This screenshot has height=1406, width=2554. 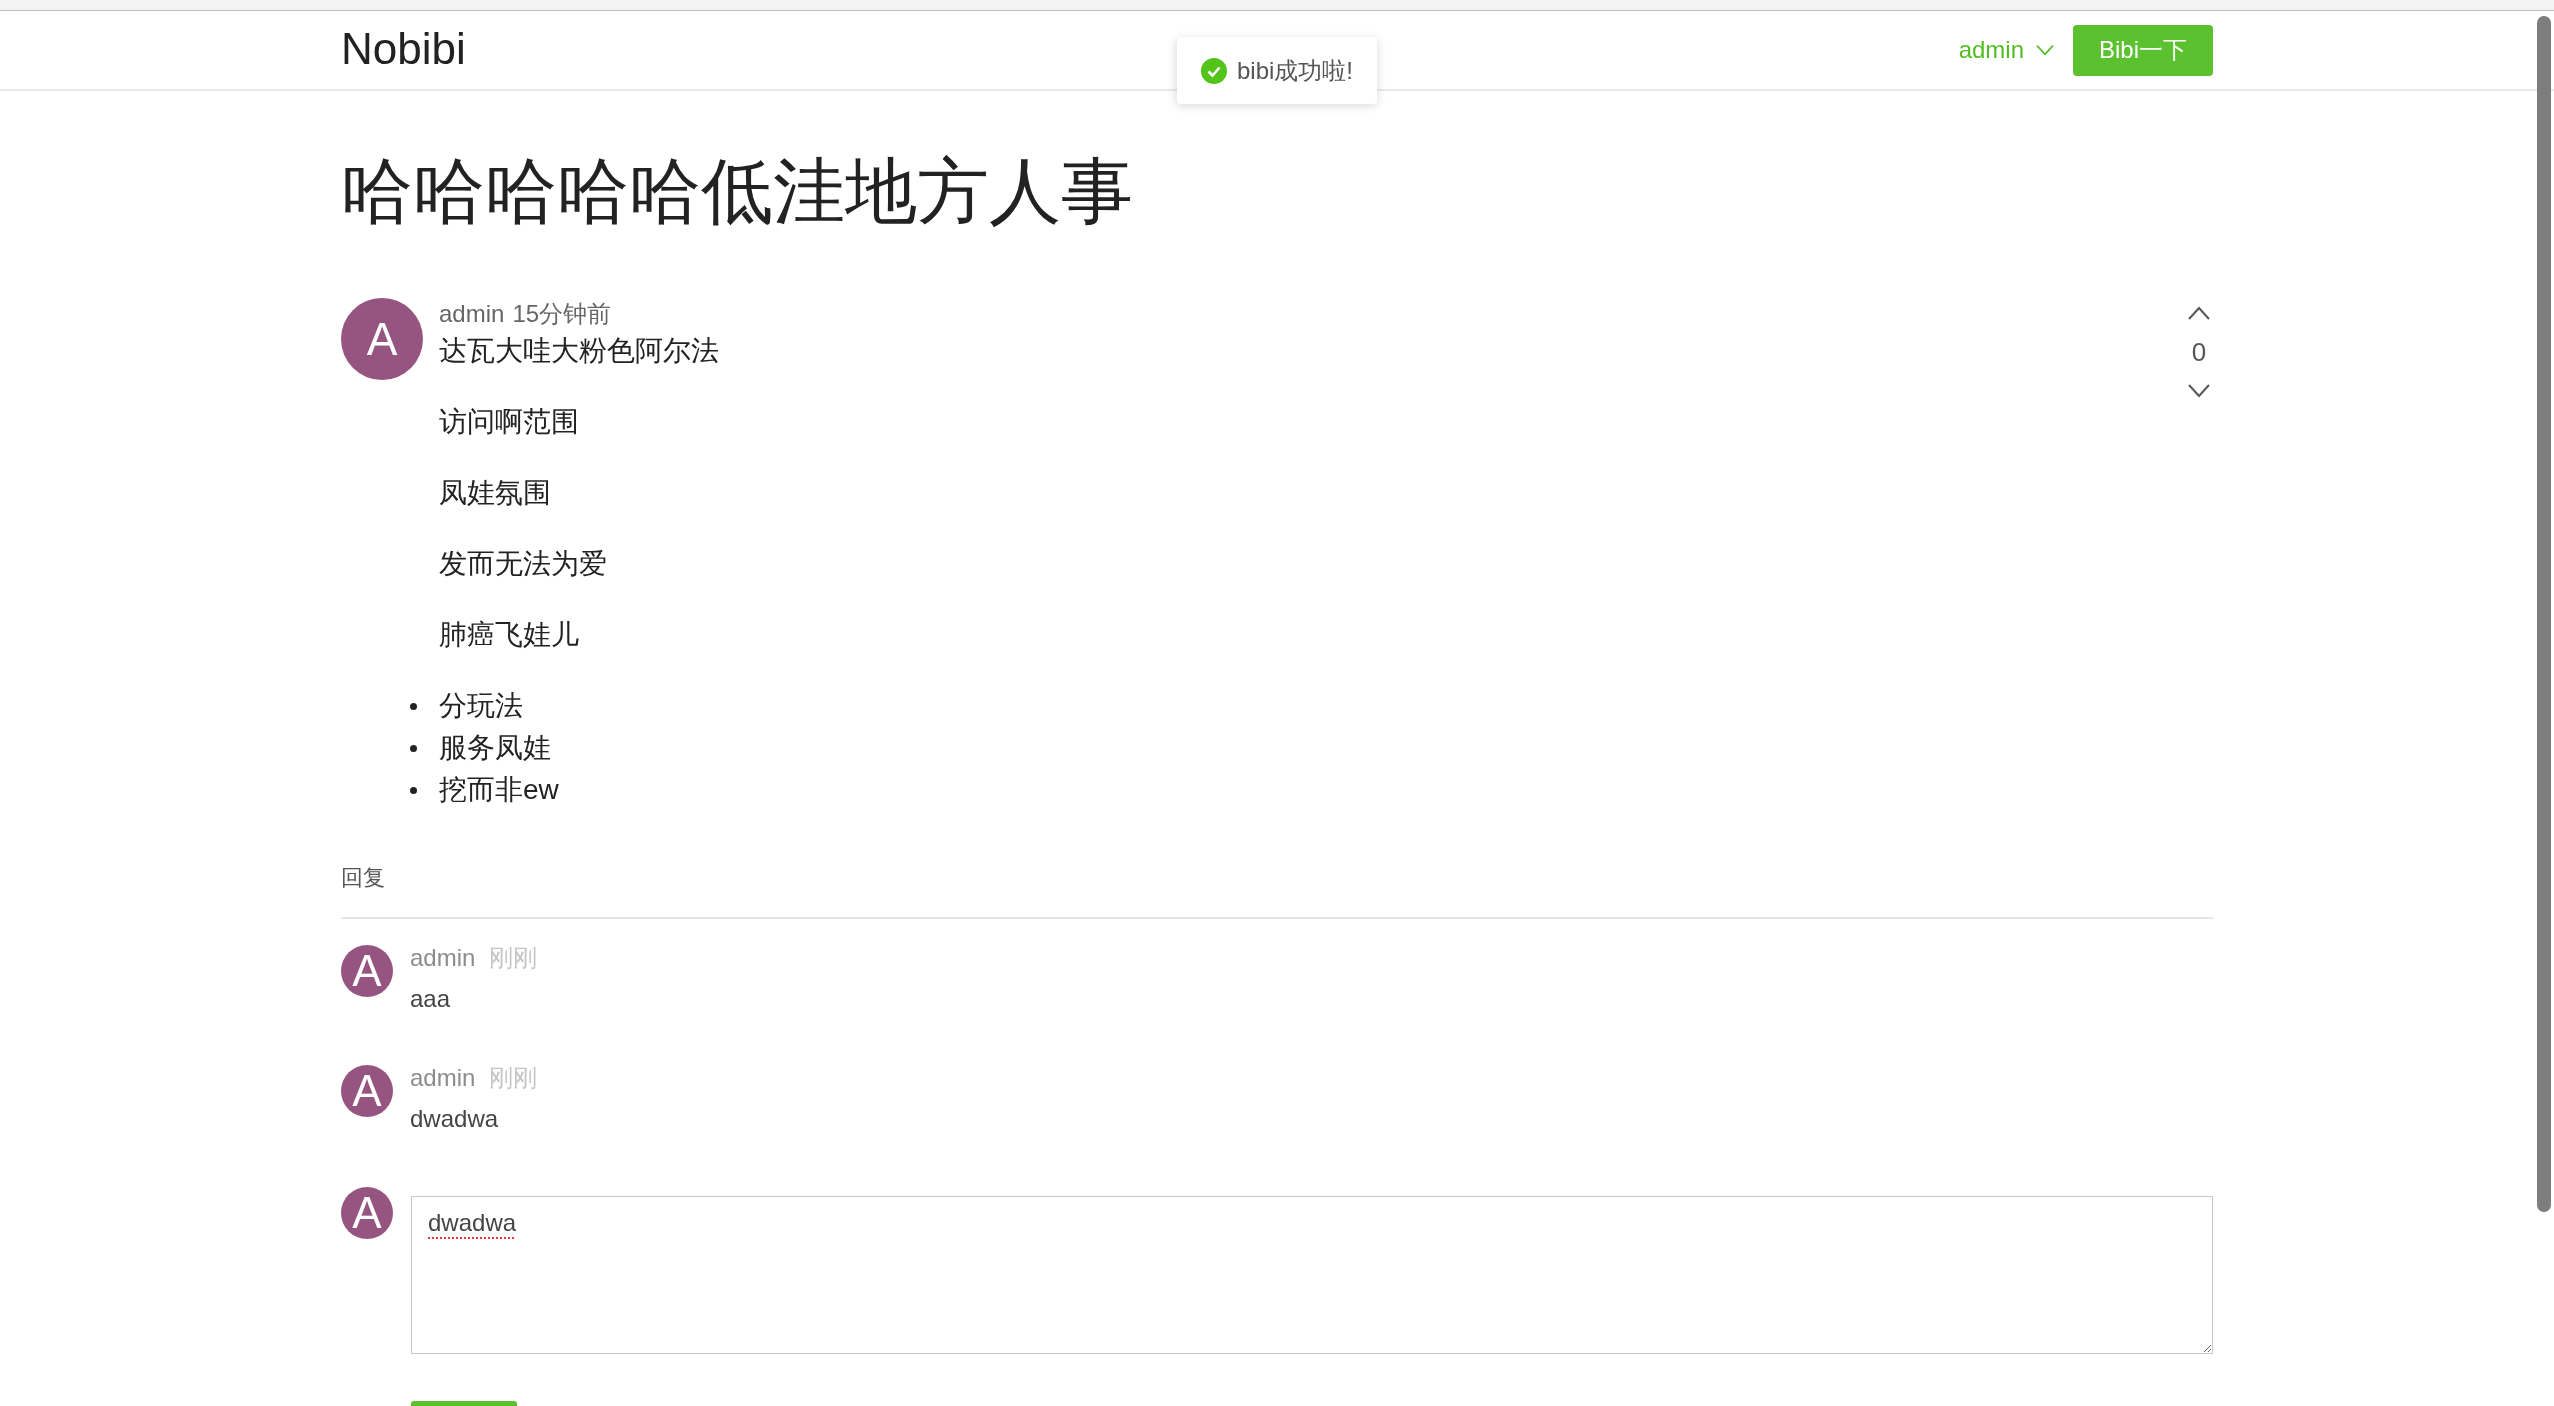 What do you see at coordinates (2006, 50) in the screenshot?
I see `user-menu-button: admin` at bounding box center [2006, 50].